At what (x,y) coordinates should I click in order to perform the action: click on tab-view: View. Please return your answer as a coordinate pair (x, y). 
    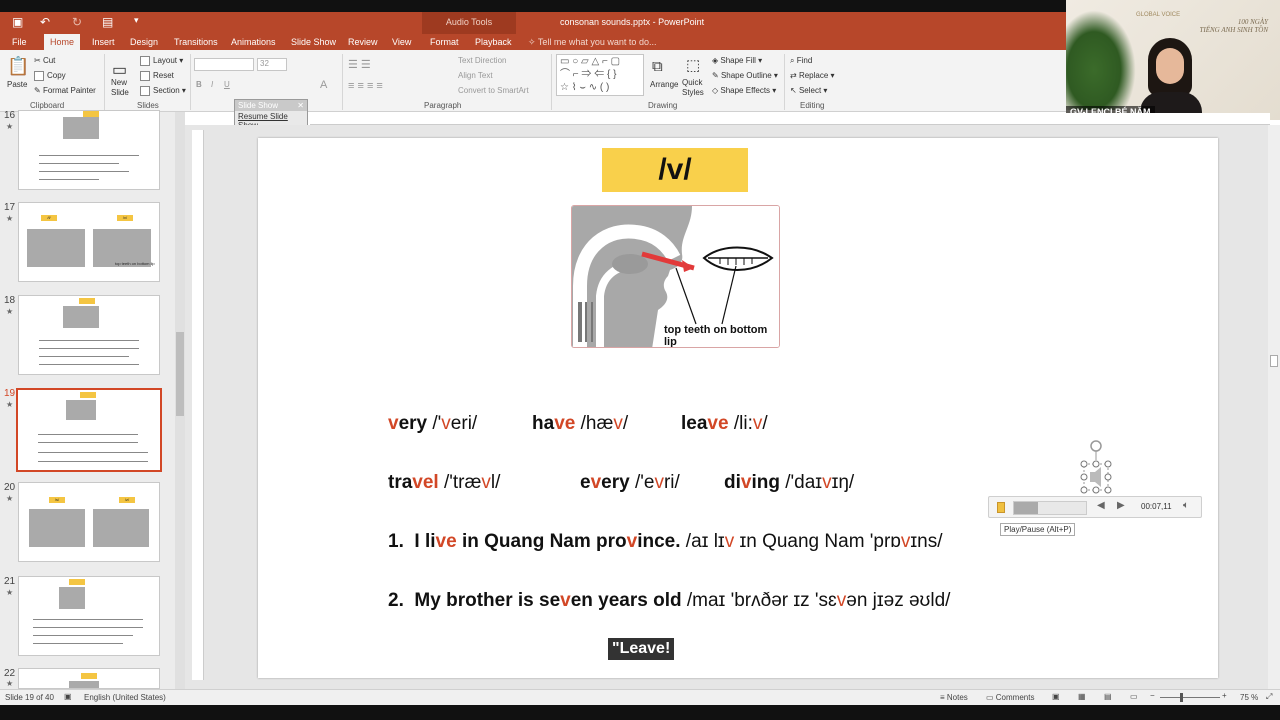
    Looking at the image, I should click on (401, 42).